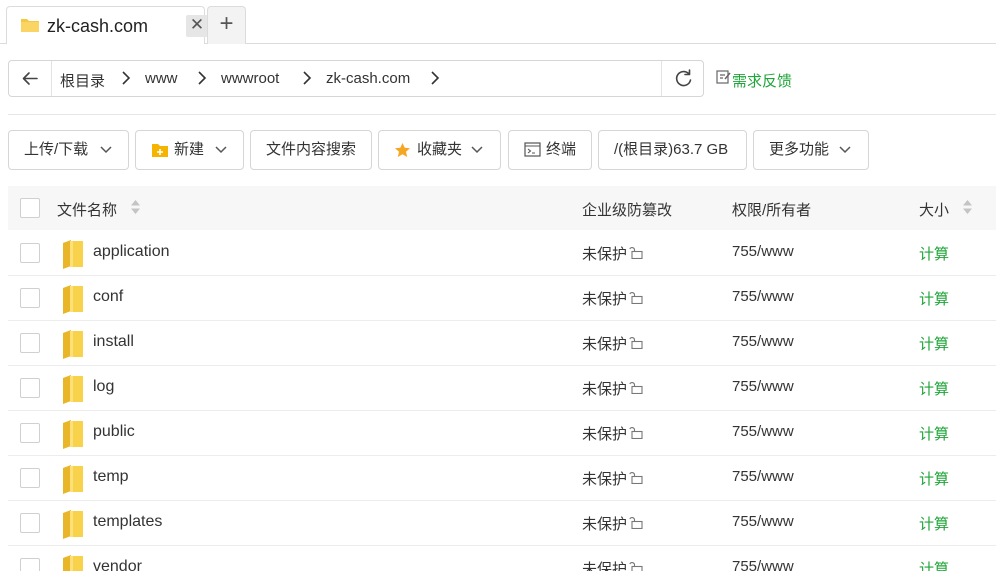  I want to click on tab-title: zk-cash.com, so click(98, 26).